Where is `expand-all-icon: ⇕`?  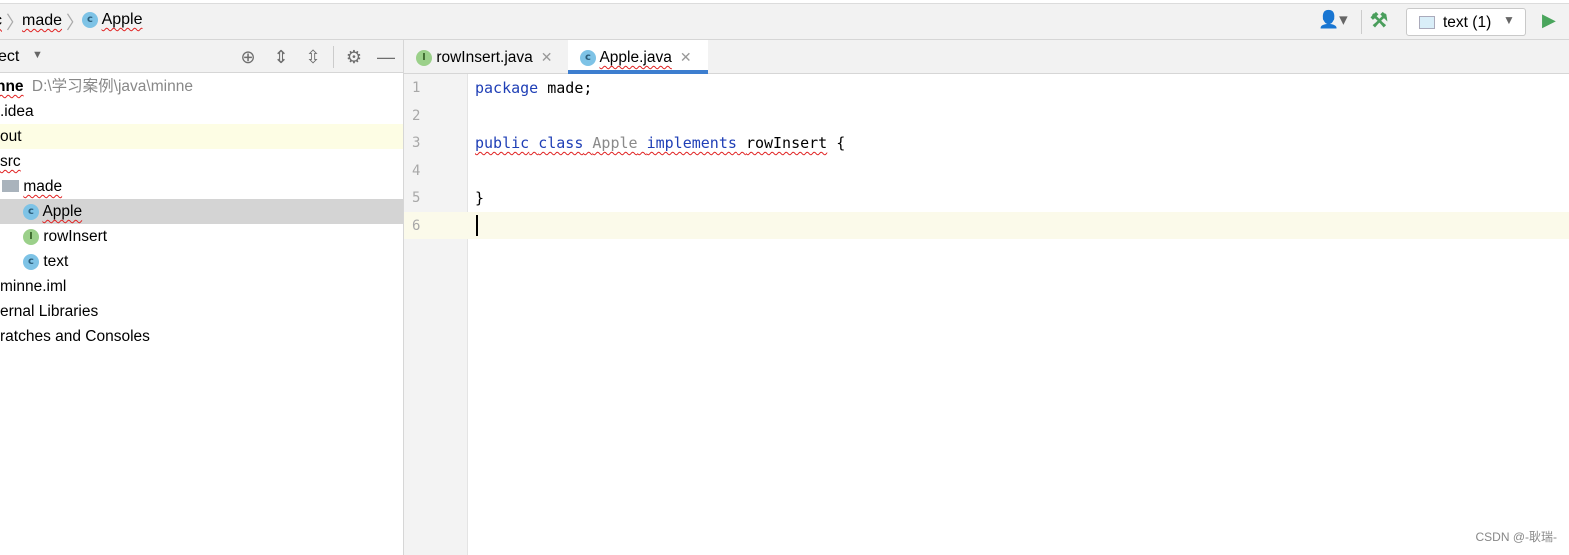 expand-all-icon: ⇕ is located at coordinates (281, 57).